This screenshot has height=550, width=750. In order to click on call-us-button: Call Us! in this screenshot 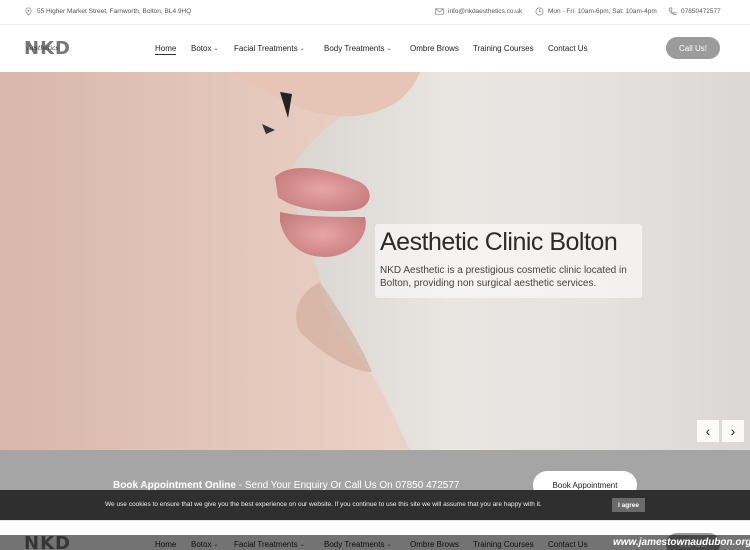, I will do `click(693, 48)`.